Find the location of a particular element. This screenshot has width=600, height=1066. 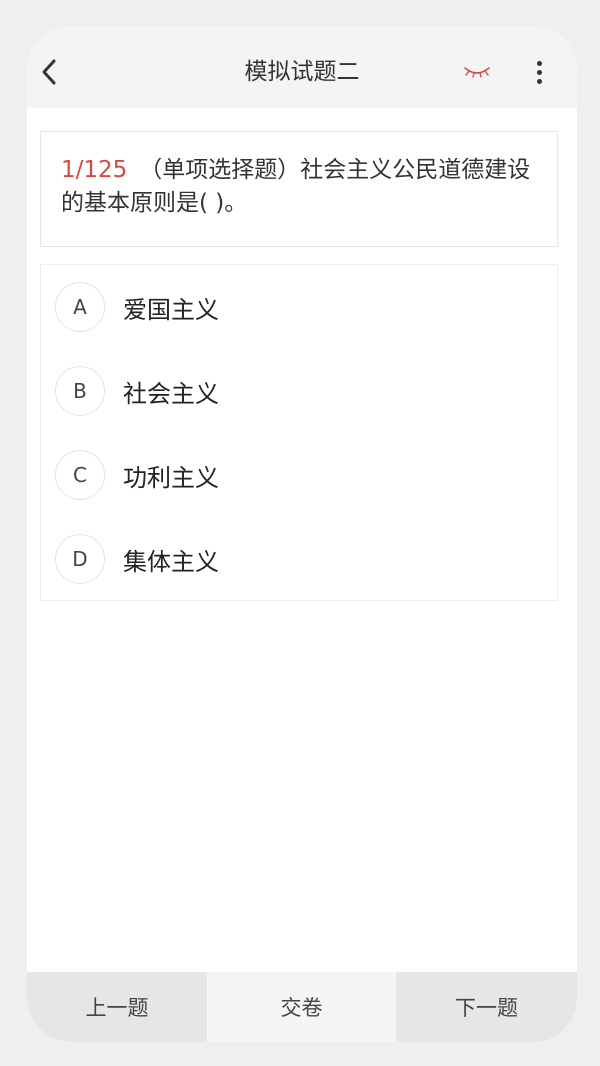

eye-closed-icon is located at coordinates (477, 72).